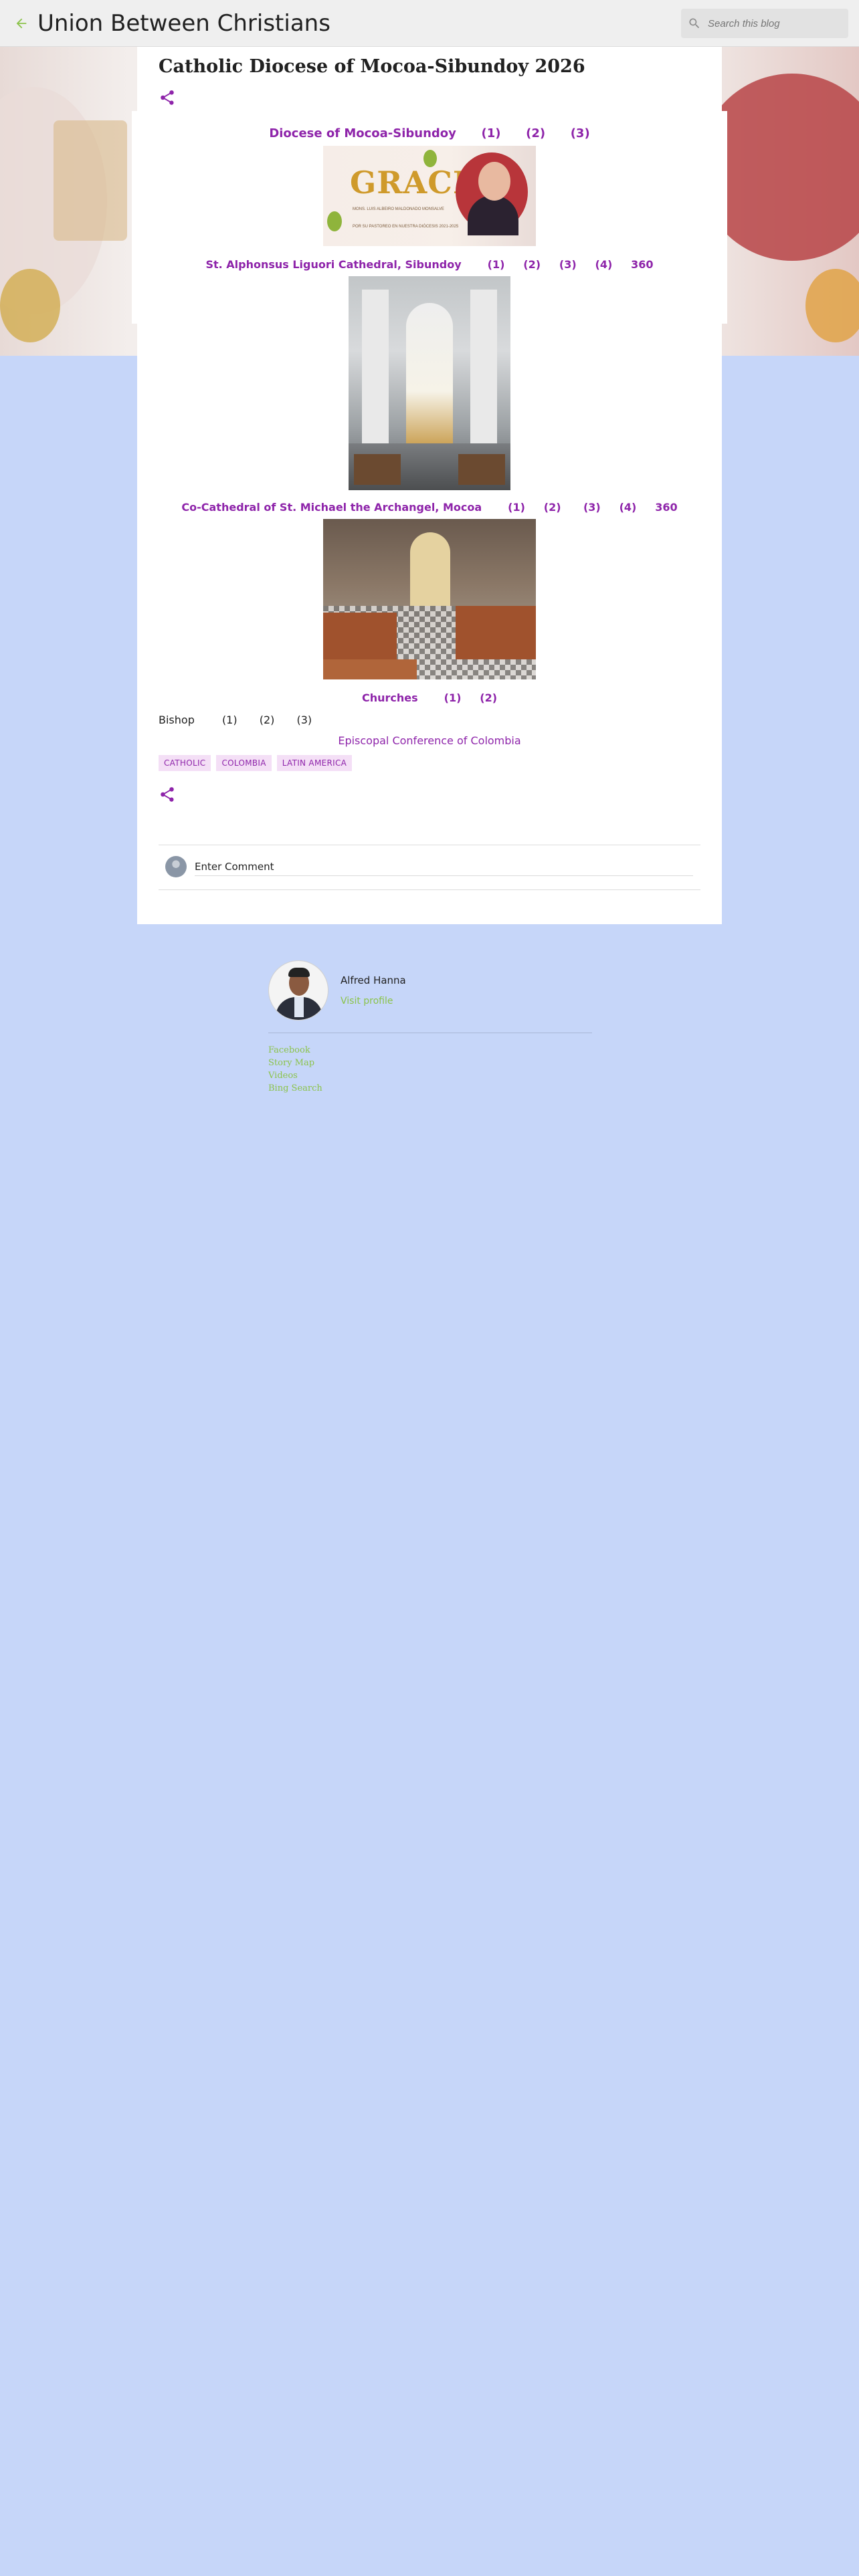 The width and height of the screenshot is (859, 2576). What do you see at coordinates (373, 1001) in the screenshot?
I see `visit-profile-link: Visit profile` at bounding box center [373, 1001].